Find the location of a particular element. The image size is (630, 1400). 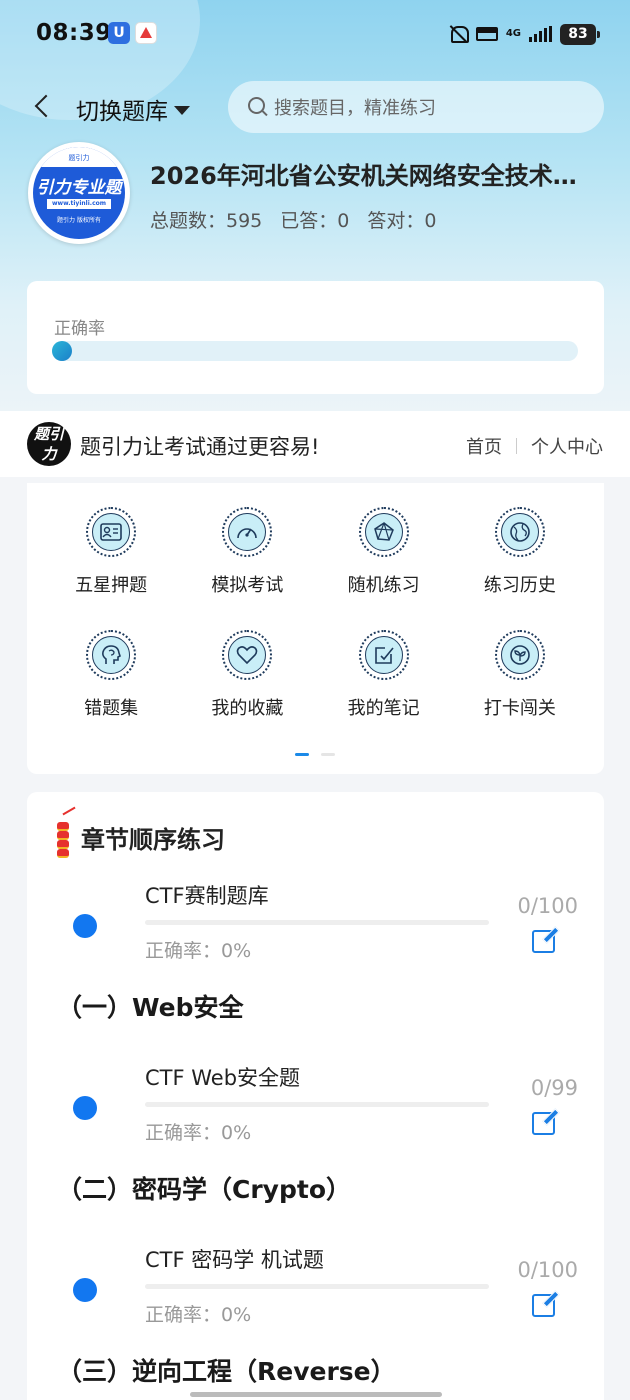

id-card-icon is located at coordinates (111, 532).